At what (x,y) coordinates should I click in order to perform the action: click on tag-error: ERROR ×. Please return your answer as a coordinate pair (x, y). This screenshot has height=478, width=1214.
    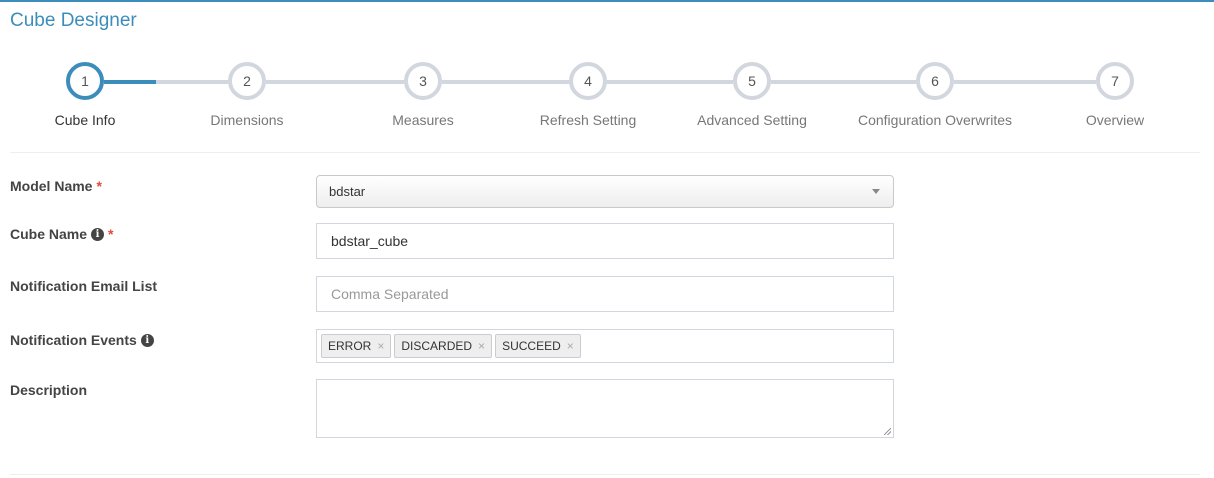
    Looking at the image, I should click on (356, 346).